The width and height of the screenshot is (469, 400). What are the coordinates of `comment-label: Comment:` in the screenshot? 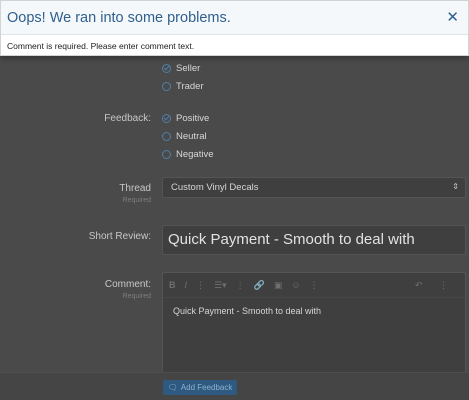 It's located at (127, 284).